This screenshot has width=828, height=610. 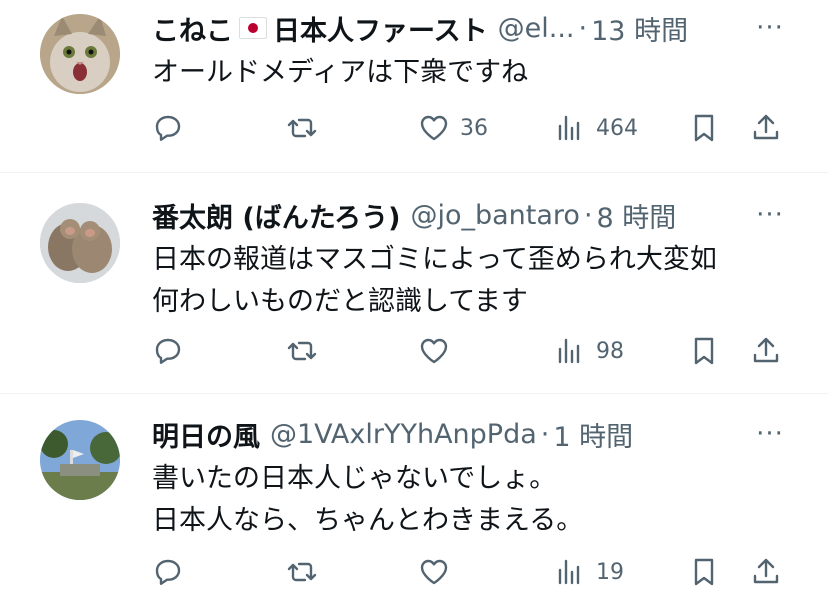 I want to click on landscape-avatar-icon, so click(x=80, y=460).